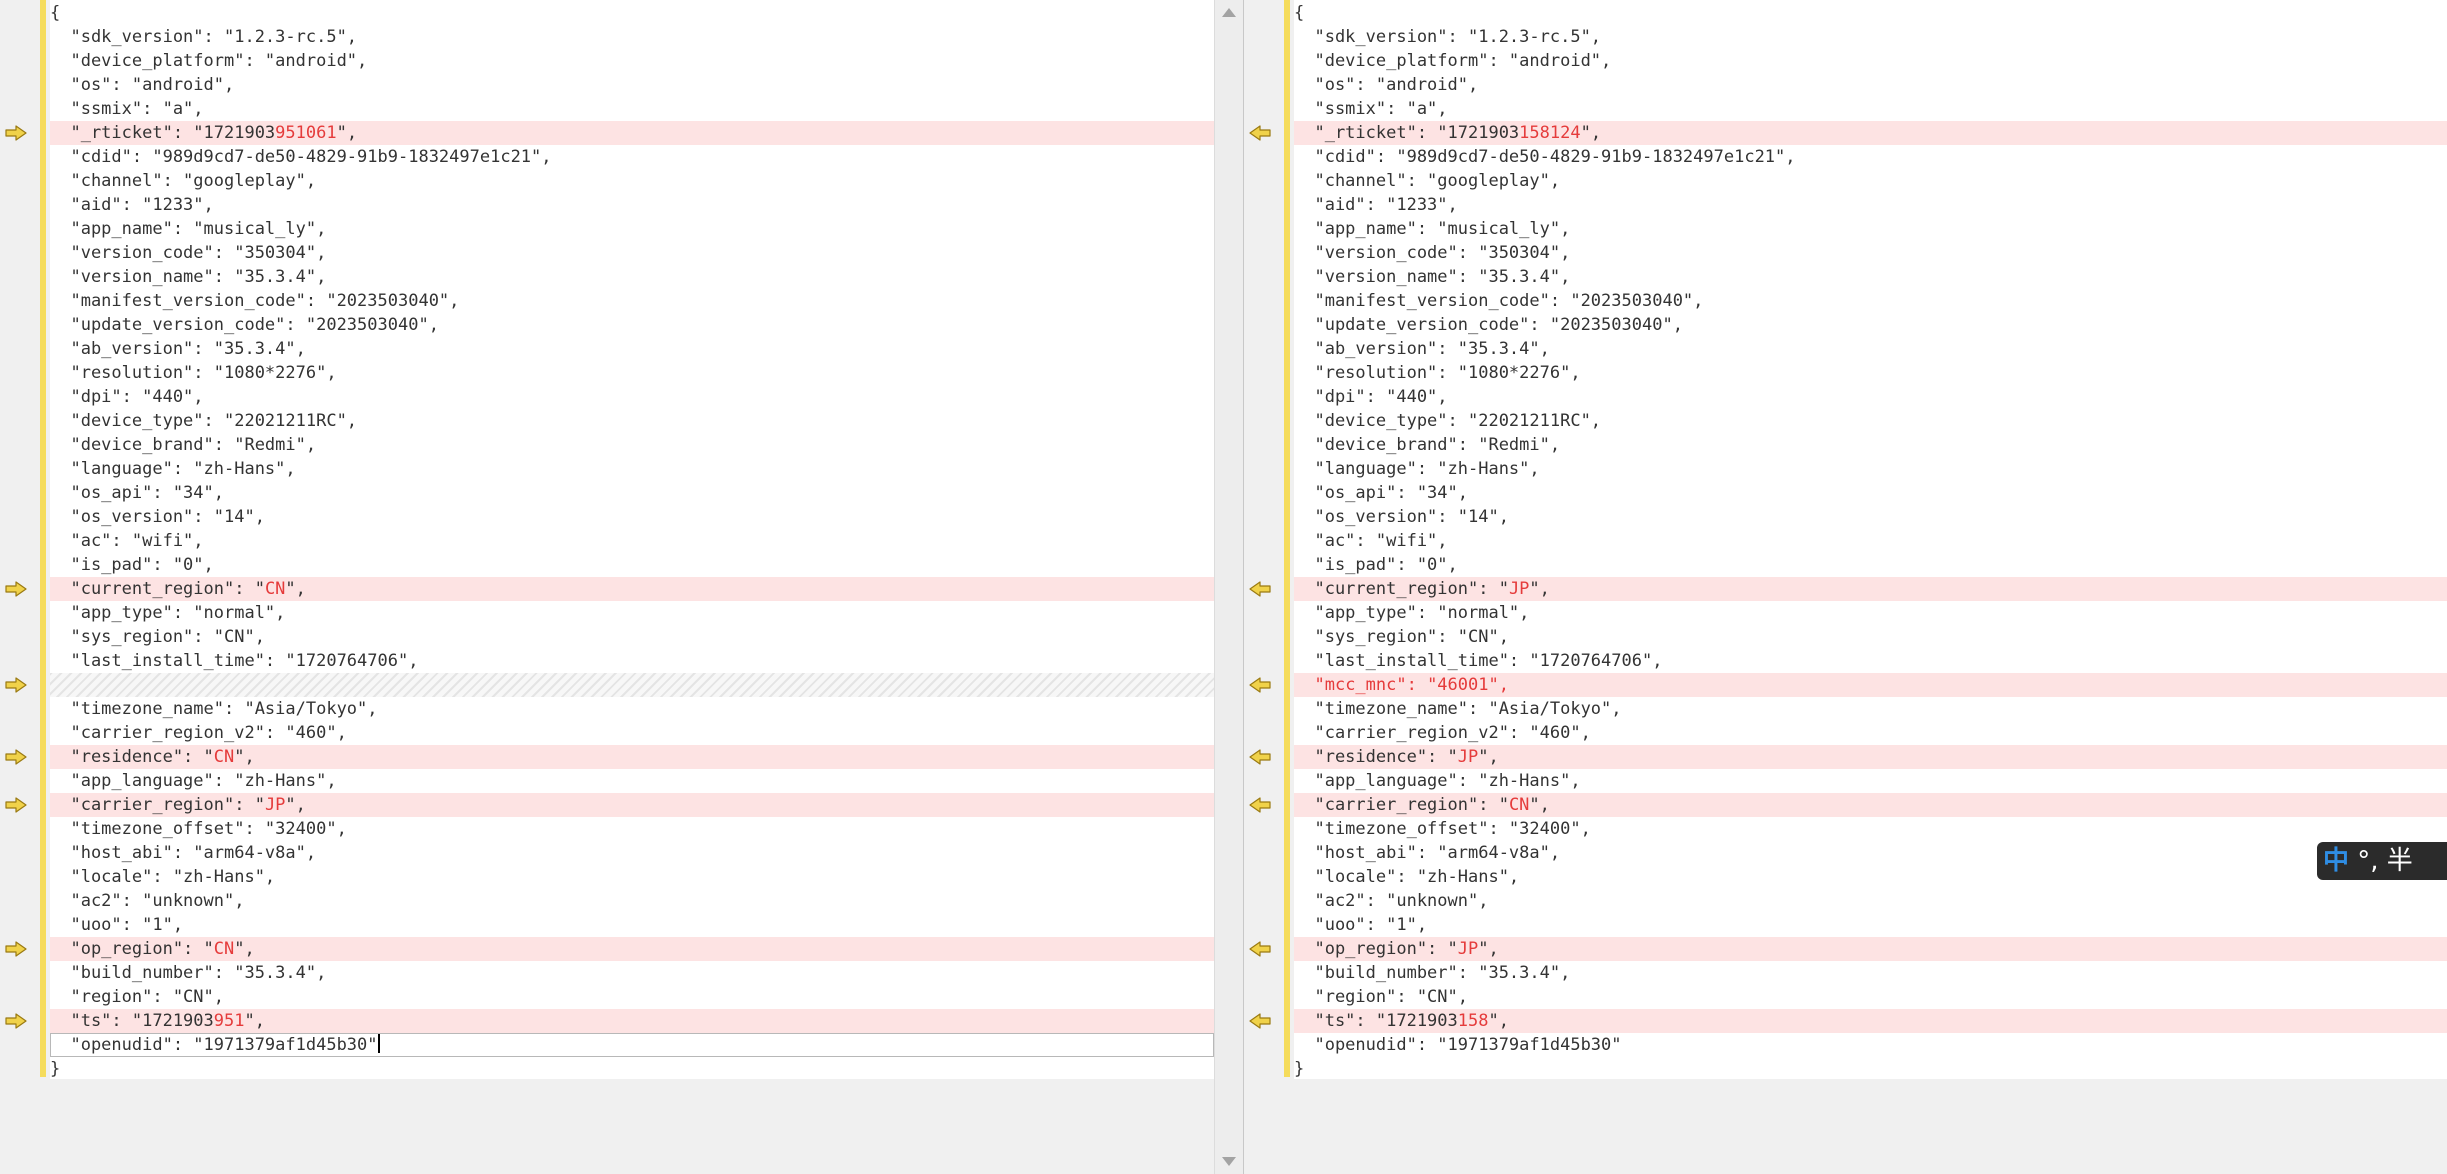  Describe the element at coordinates (632, 589) in the screenshot. I see `diff-line: "current_region": "CN",` at that location.